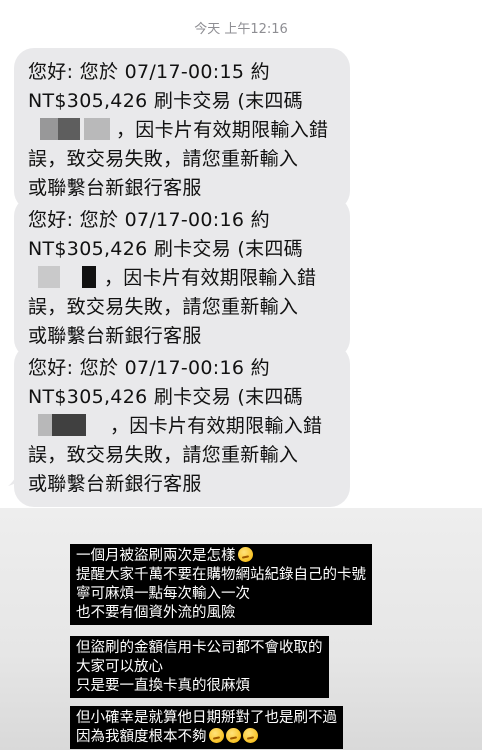 The height and width of the screenshot is (750, 482). Describe the element at coordinates (241, 29) in the screenshot. I see `message-timestamp: 今天 上午12:16` at that location.